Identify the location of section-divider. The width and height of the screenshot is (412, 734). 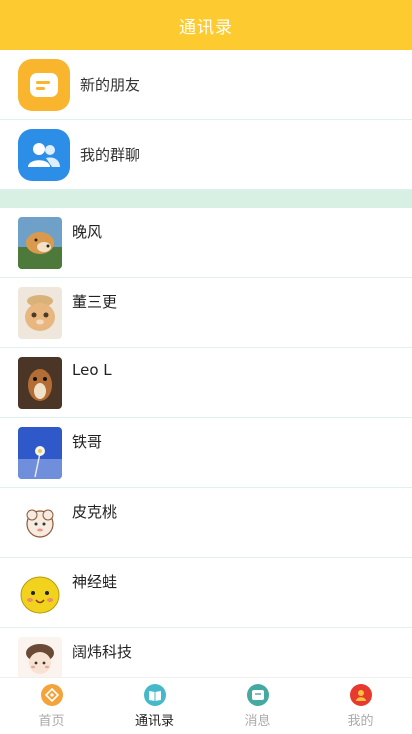
(206, 199).